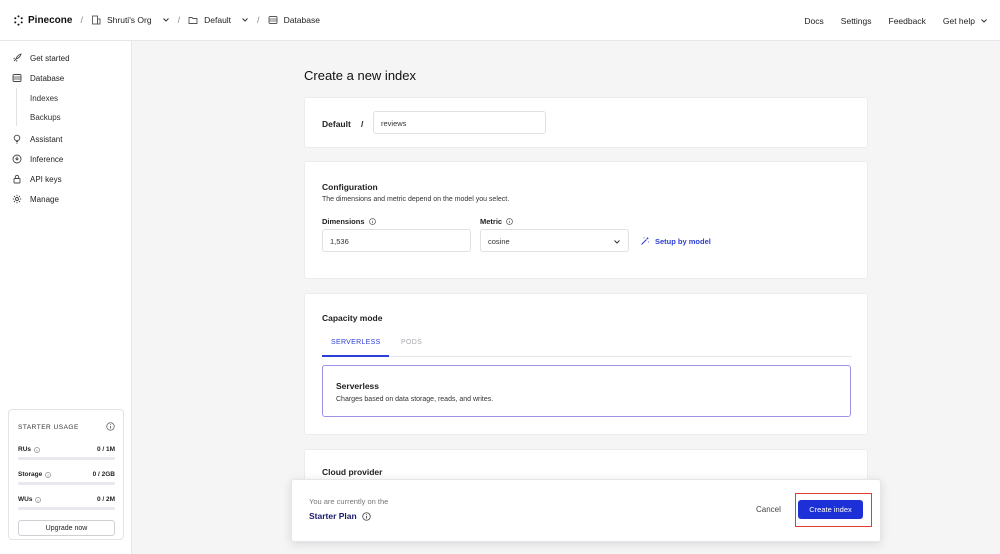  What do you see at coordinates (587, 345) in the screenshot?
I see `capacity-tabs: SERVERLESS PODS` at bounding box center [587, 345].